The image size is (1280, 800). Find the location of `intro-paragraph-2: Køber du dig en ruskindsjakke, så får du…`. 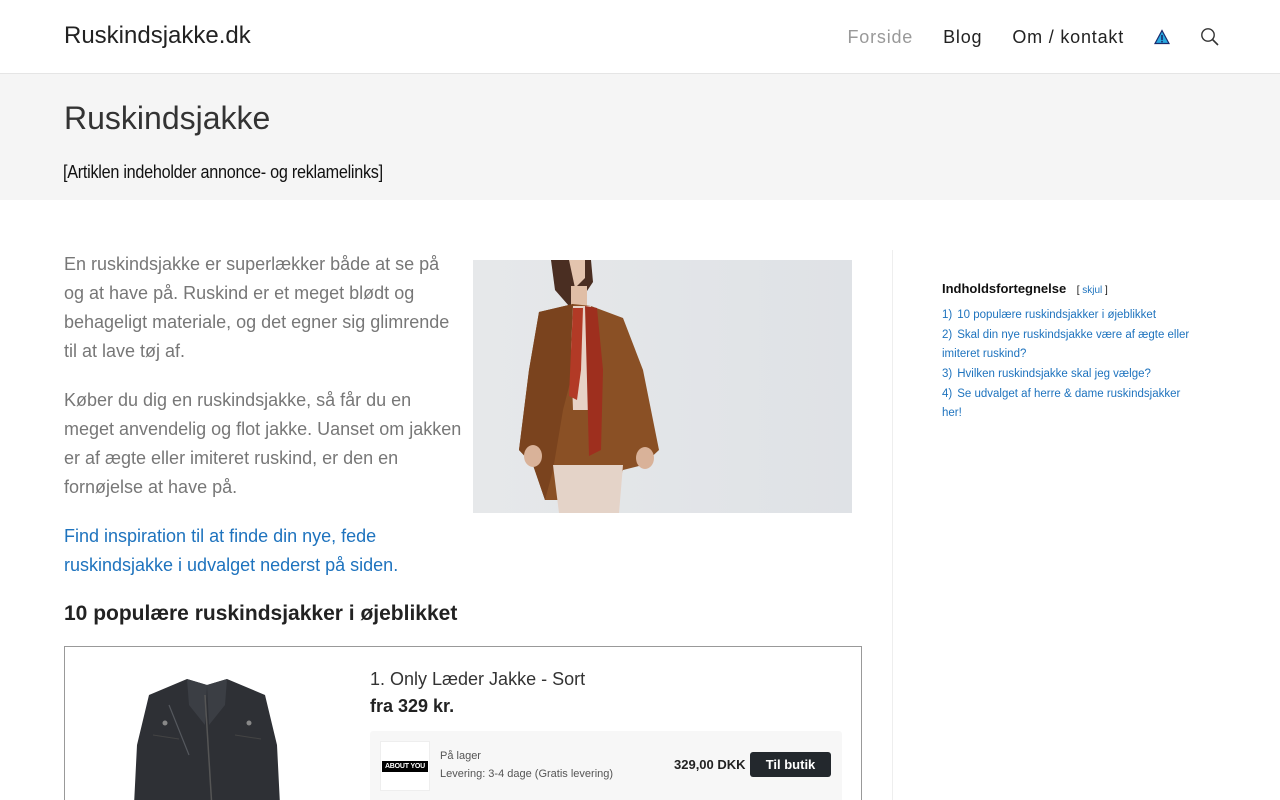

intro-paragraph-2: Køber du dig en ruskindsjakke, så får du… is located at coordinates (263, 443).